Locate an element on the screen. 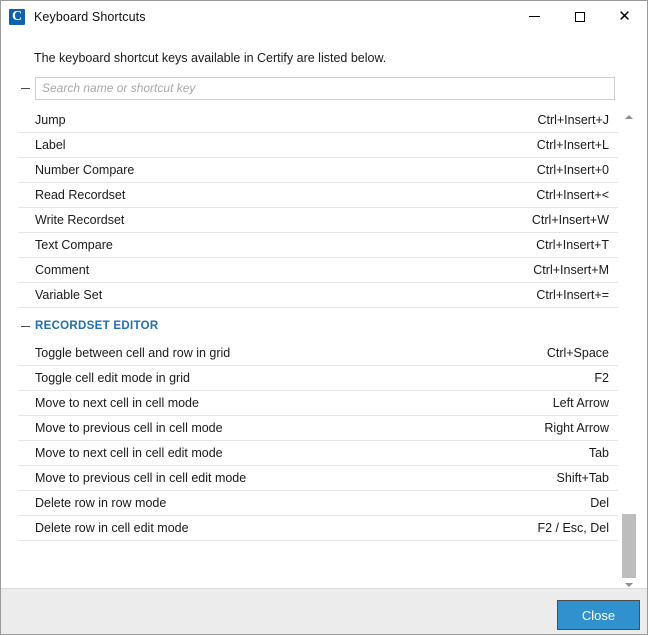  shortcut-row: Move to next cell in cell mode Left Arrow is located at coordinates (318, 403).